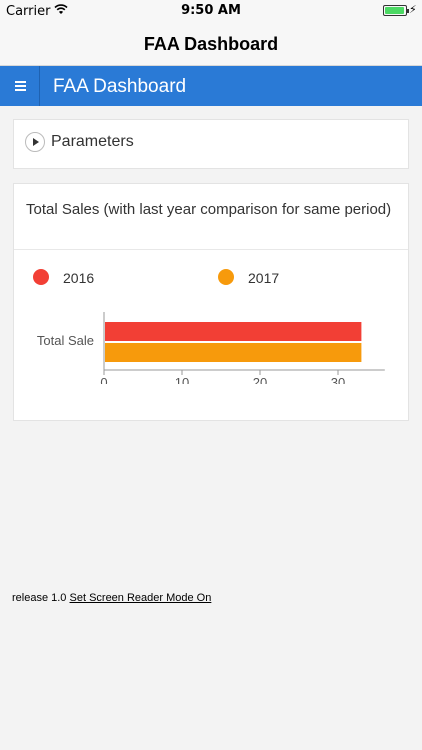  I want to click on footer: release 1.0 Set Screen Reader Mode On, so click(111, 598).